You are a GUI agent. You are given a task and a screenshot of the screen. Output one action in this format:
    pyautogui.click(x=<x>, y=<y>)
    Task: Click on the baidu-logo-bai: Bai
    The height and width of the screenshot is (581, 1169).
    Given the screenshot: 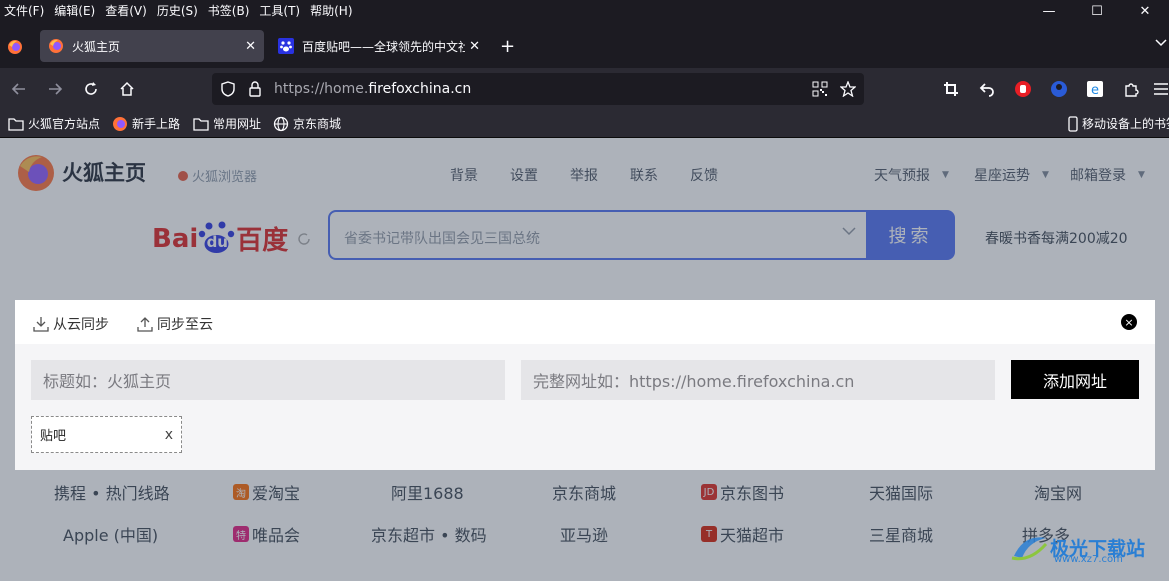 What is the action you would take?
    pyautogui.click(x=175, y=238)
    